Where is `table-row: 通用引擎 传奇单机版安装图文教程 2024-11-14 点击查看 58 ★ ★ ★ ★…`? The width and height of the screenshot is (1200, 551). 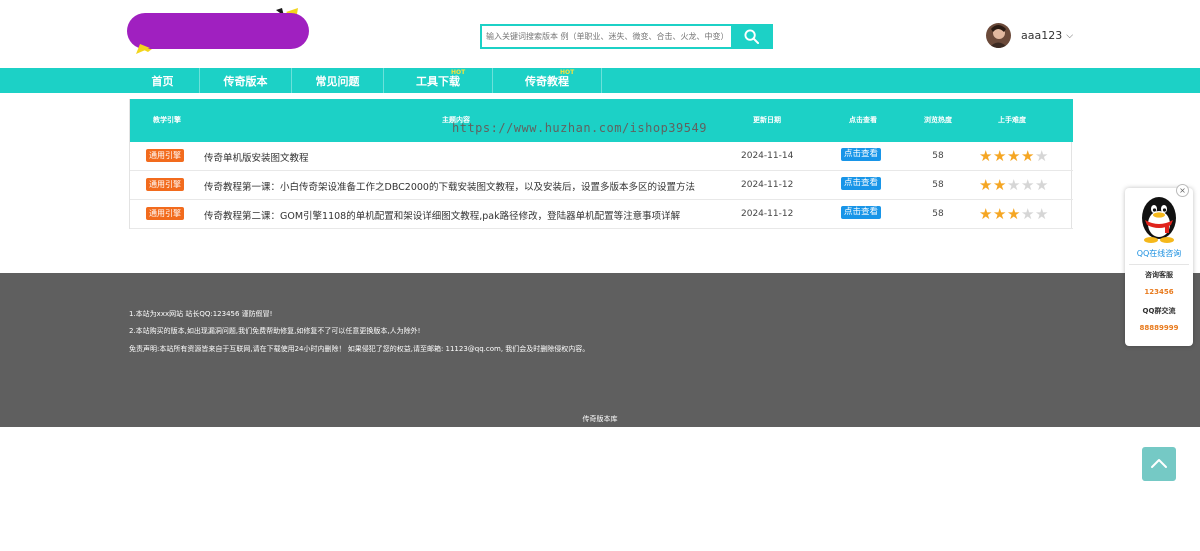 table-row: 通用引擎 传奇单机版安装图文教程 2024-11-14 点击查看 58 ★ ★ ★ ★… is located at coordinates (601, 156).